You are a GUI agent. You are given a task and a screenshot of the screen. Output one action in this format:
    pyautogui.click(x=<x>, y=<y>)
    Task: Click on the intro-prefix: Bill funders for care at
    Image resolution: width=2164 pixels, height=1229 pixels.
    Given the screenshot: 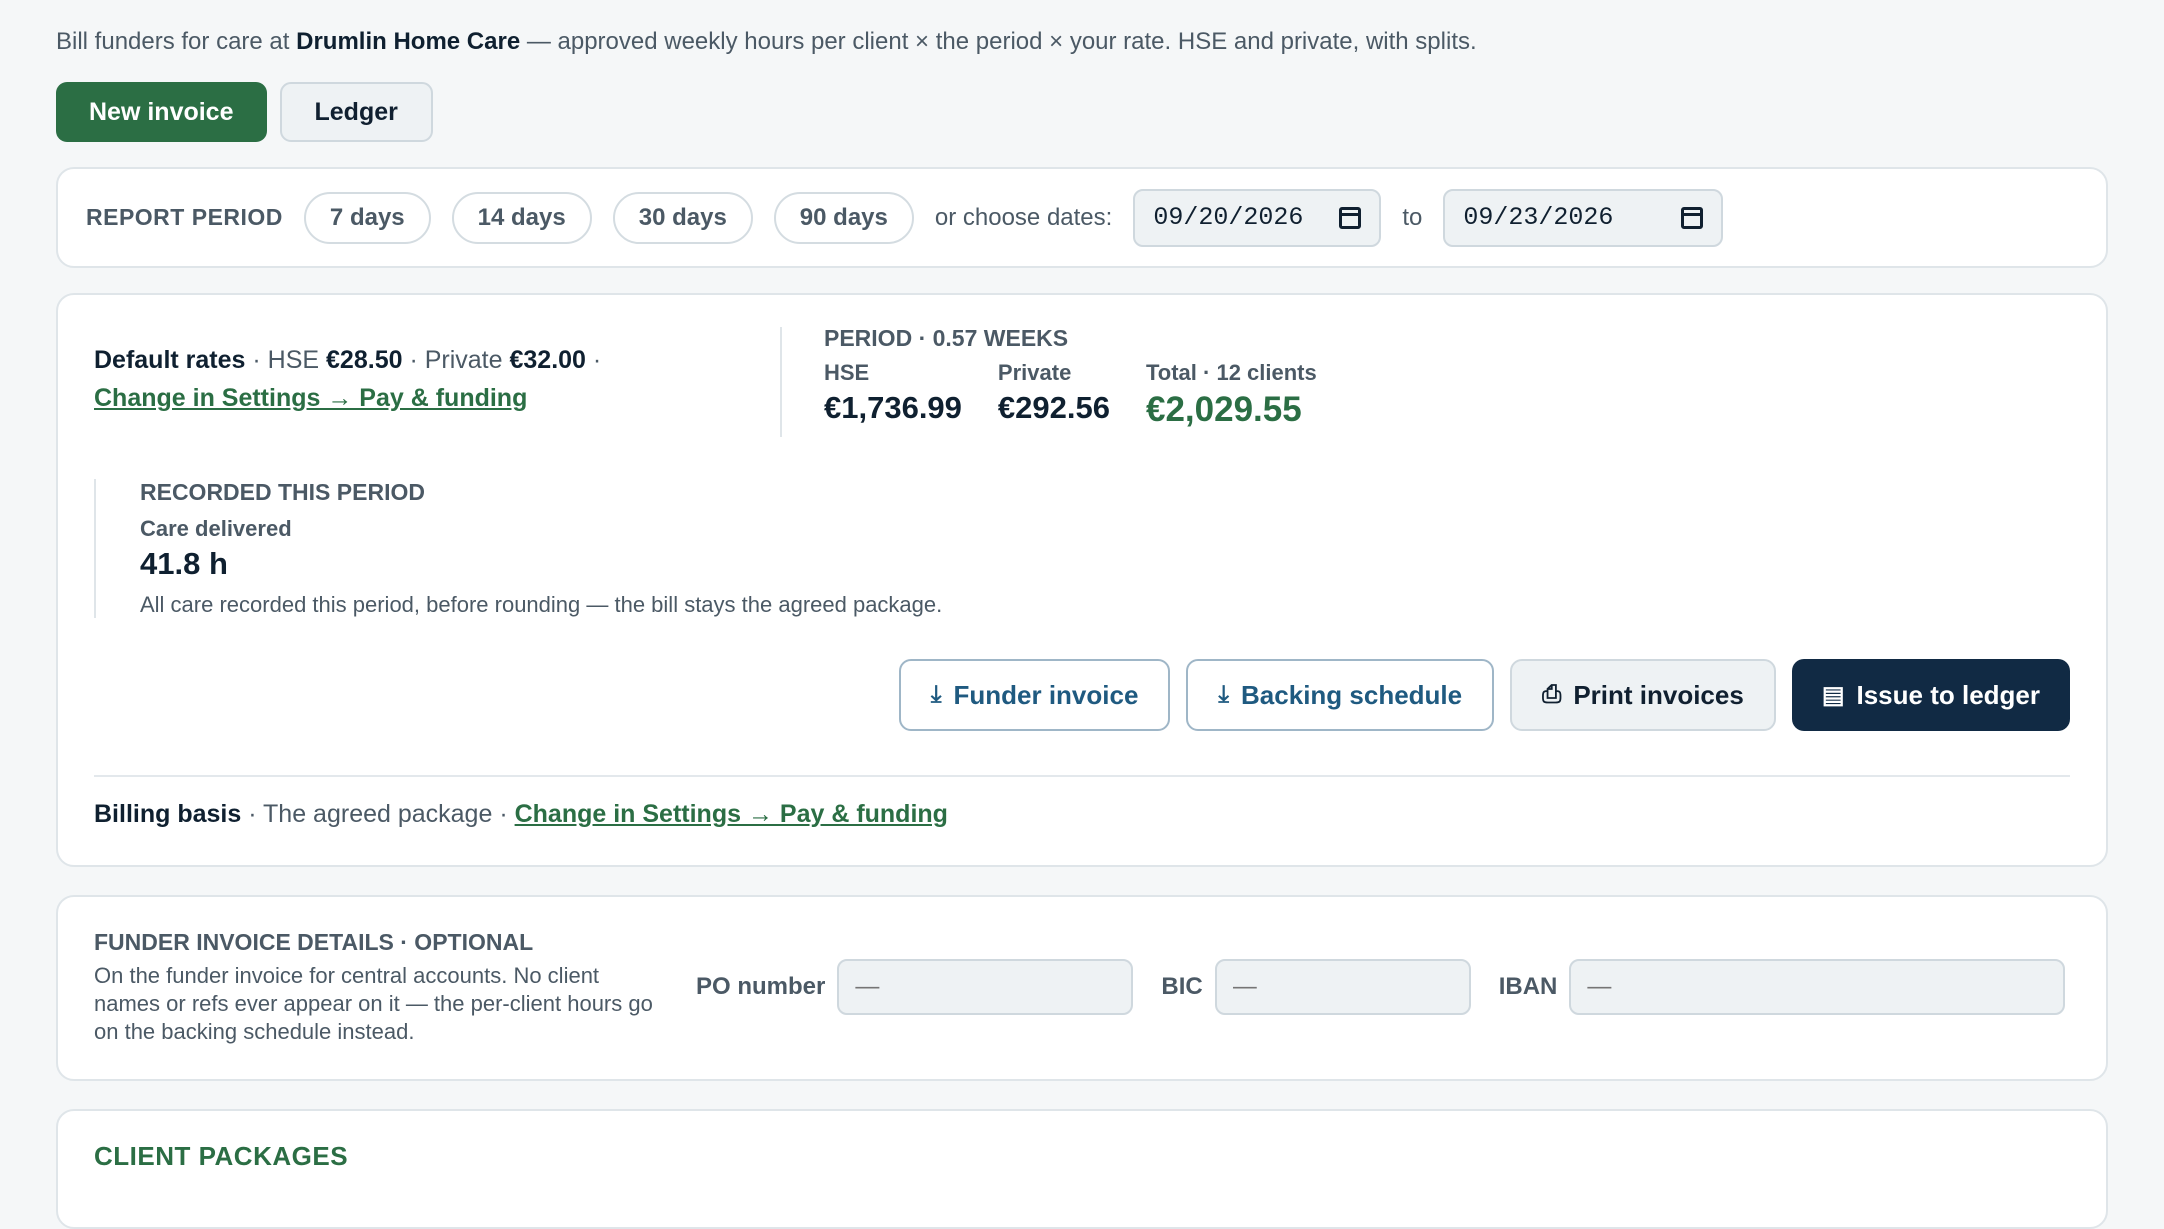 What is the action you would take?
    pyautogui.click(x=176, y=41)
    